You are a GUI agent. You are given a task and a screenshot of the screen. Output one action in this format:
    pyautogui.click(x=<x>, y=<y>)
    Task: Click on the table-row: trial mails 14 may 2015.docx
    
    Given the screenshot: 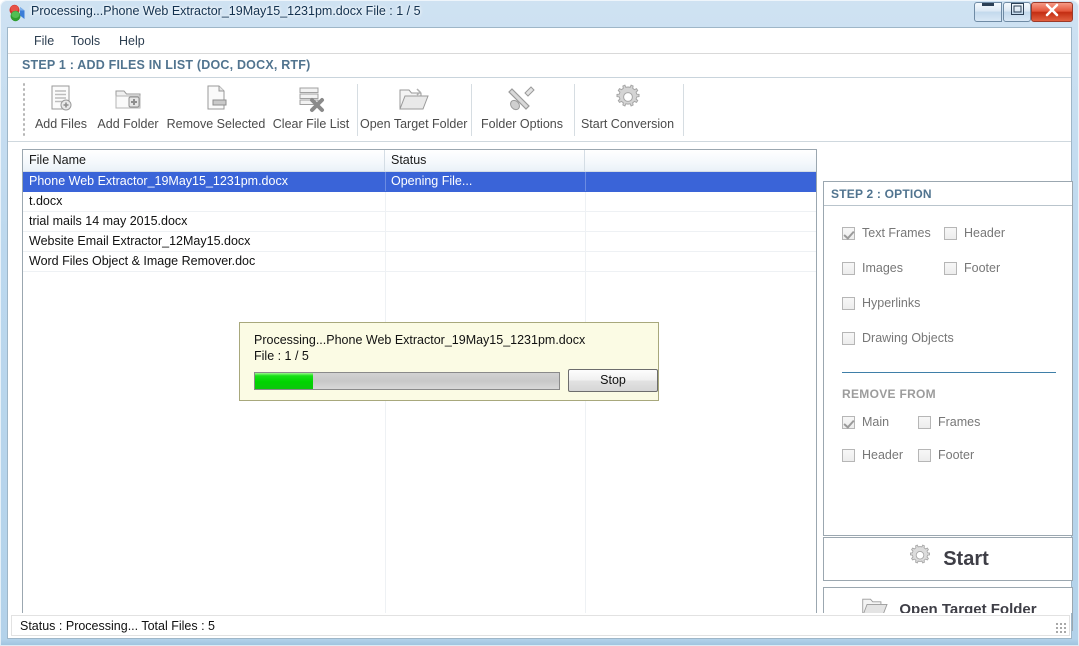 What is the action you would take?
    pyautogui.click(x=419, y=222)
    